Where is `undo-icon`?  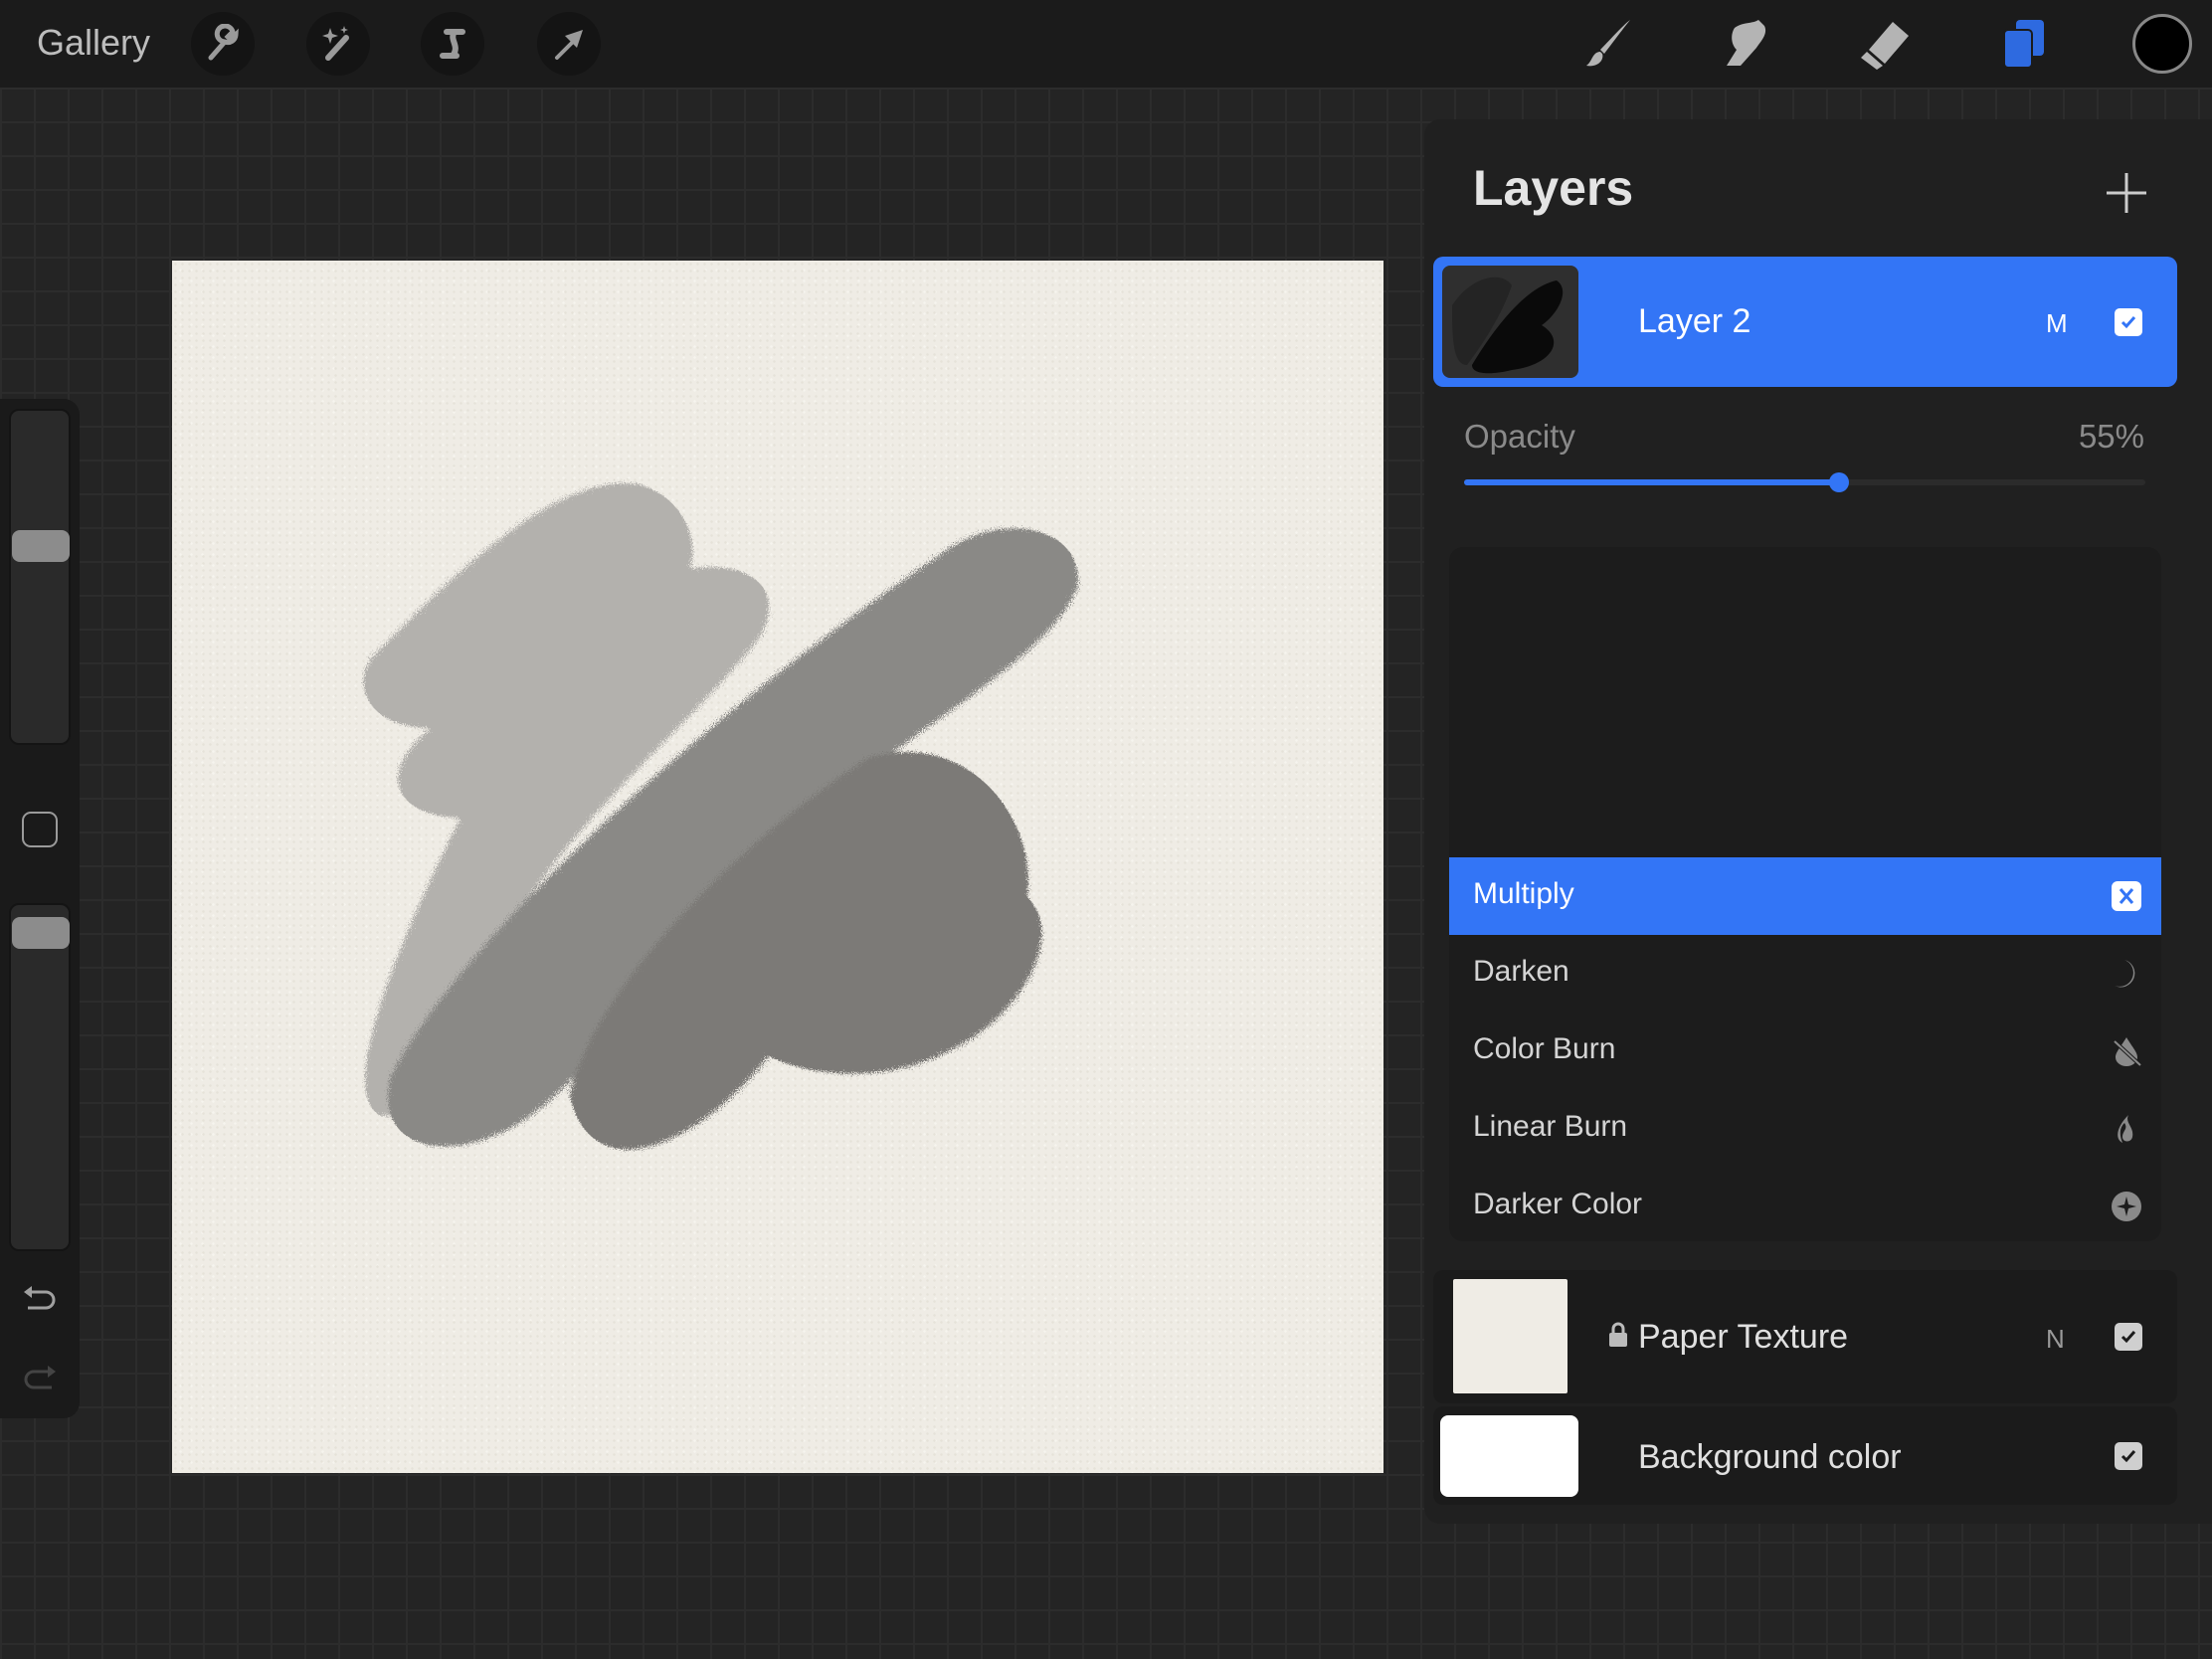
undo-icon is located at coordinates (40, 1299).